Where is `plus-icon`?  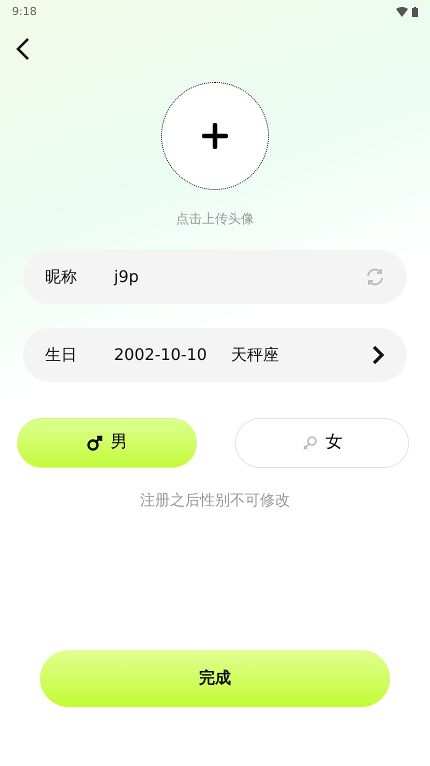 plus-icon is located at coordinates (215, 136).